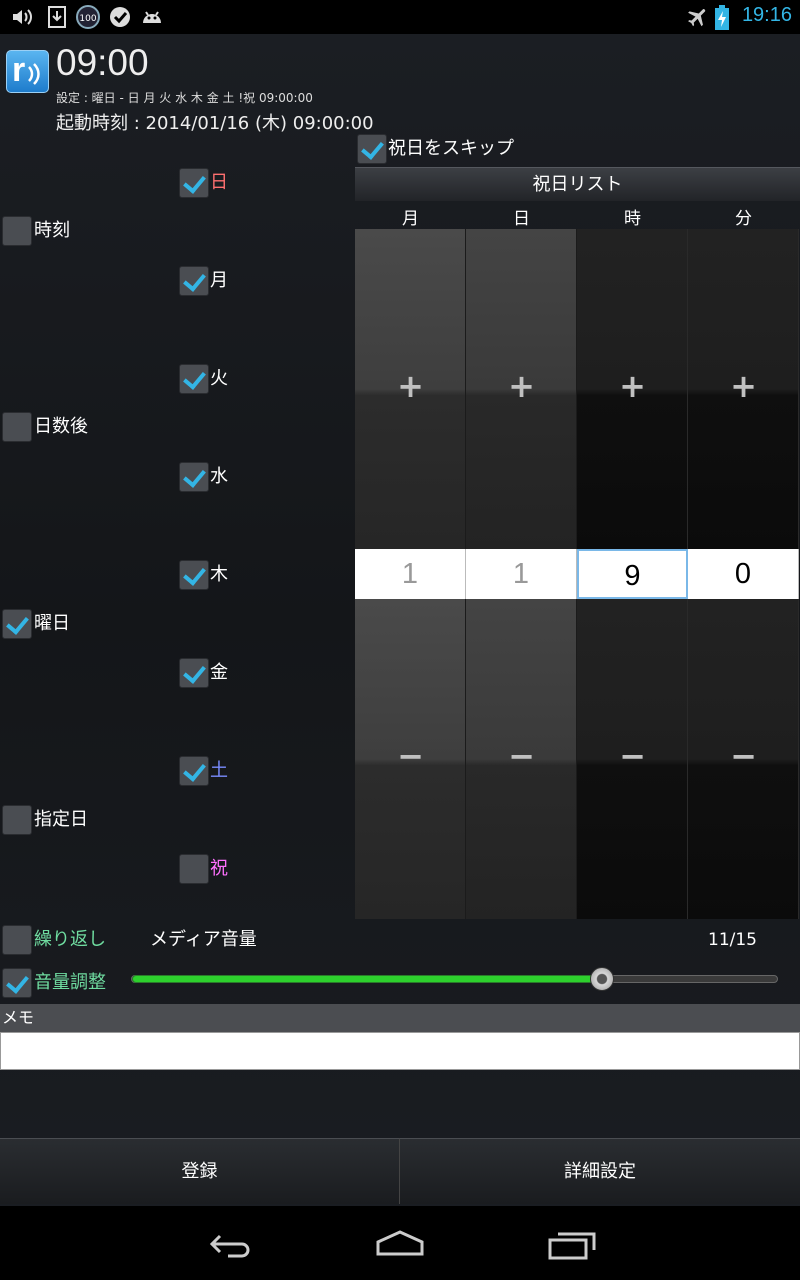 Image resolution: width=800 pixels, height=1280 pixels. I want to click on minute-increment-button: +, so click(743, 389).